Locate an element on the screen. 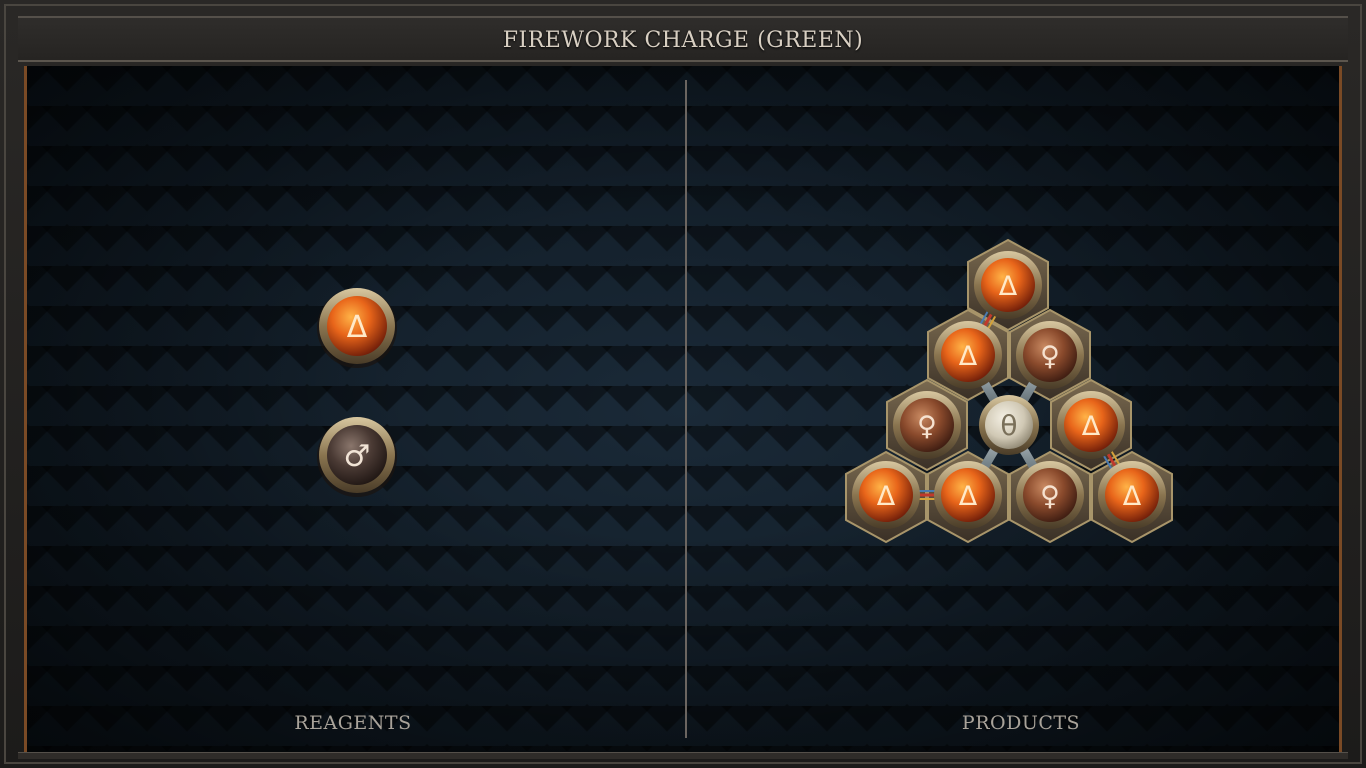 This screenshot has height=768, width=1366. mars-icon: ♂ is located at coordinates (357, 456).